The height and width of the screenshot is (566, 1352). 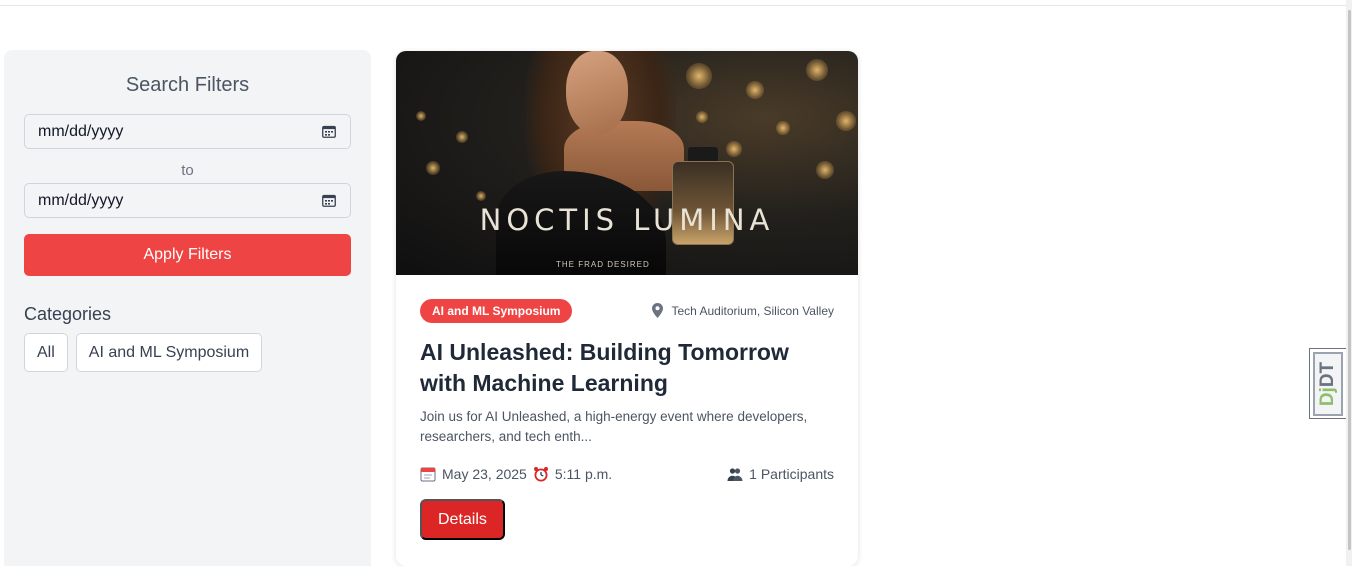 What do you see at coordinates (187, 131) in the screenshot?
I see `date-from-input: mm/dd/yyyy` at bounding box center [187, 131].